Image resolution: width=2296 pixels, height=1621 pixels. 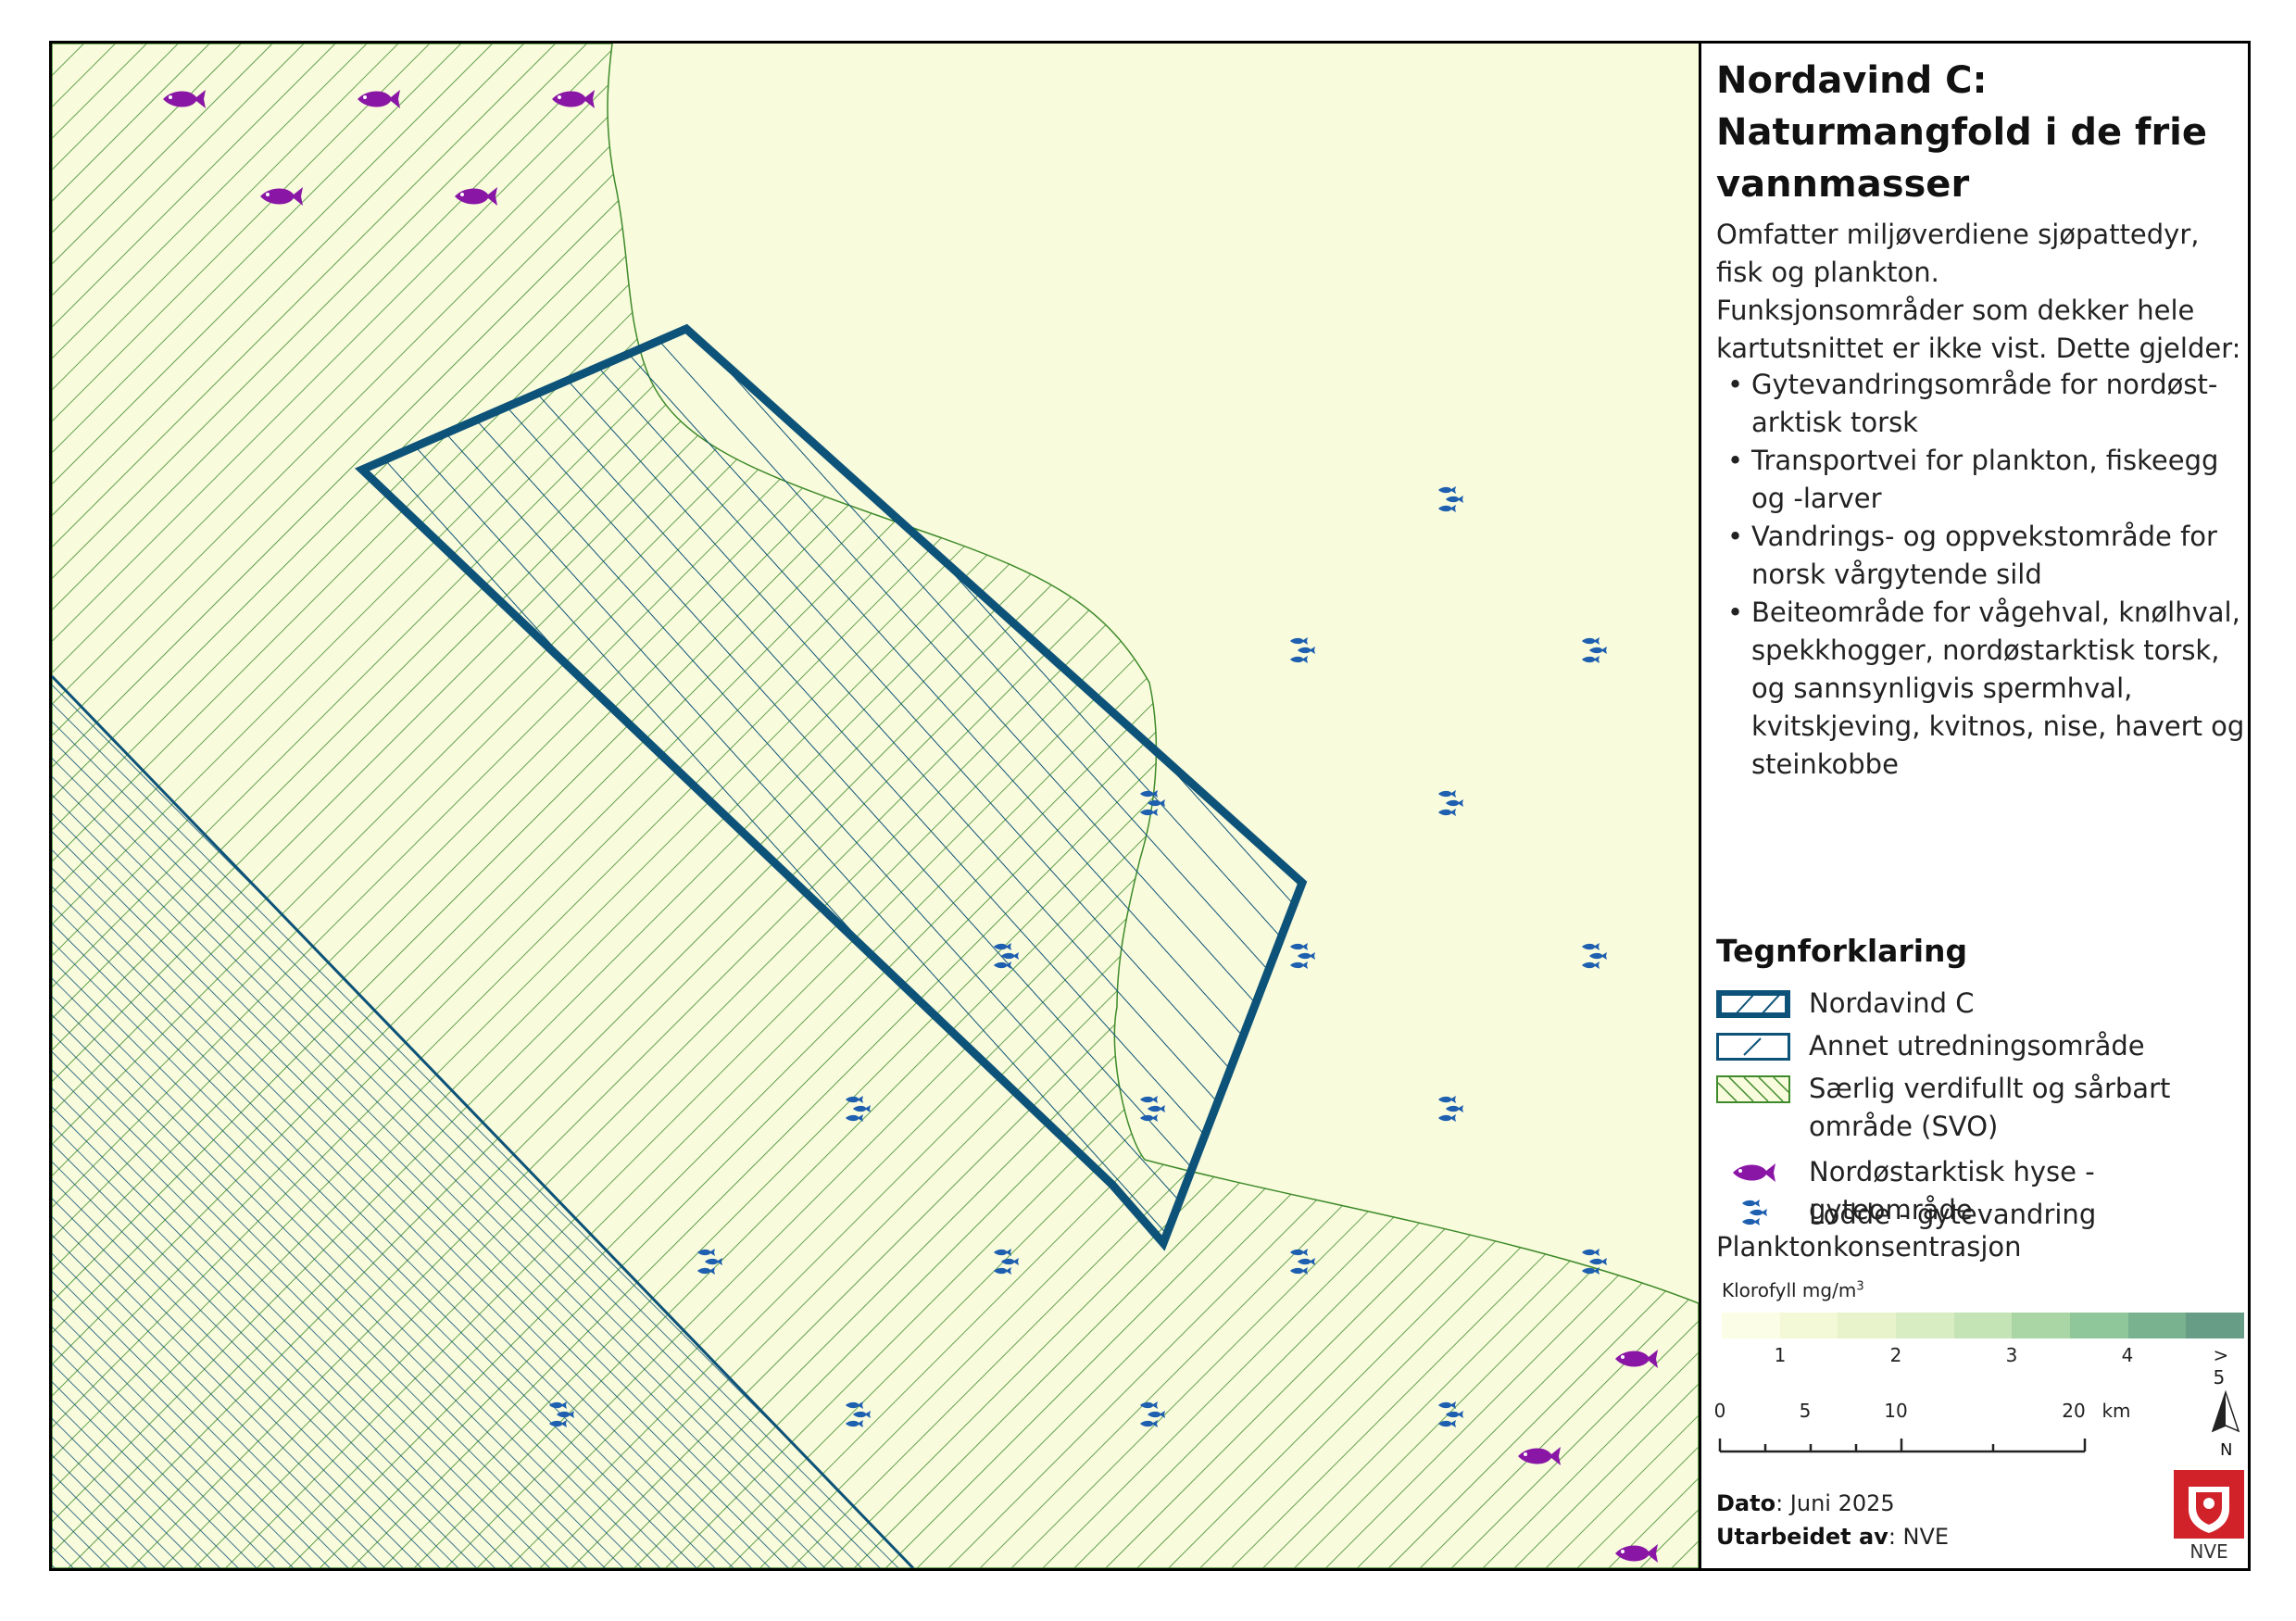 What do you see at coordinates (1902, 1446) in the screenshot?
I see `scalebar` at bounding box center [1902, 1446].